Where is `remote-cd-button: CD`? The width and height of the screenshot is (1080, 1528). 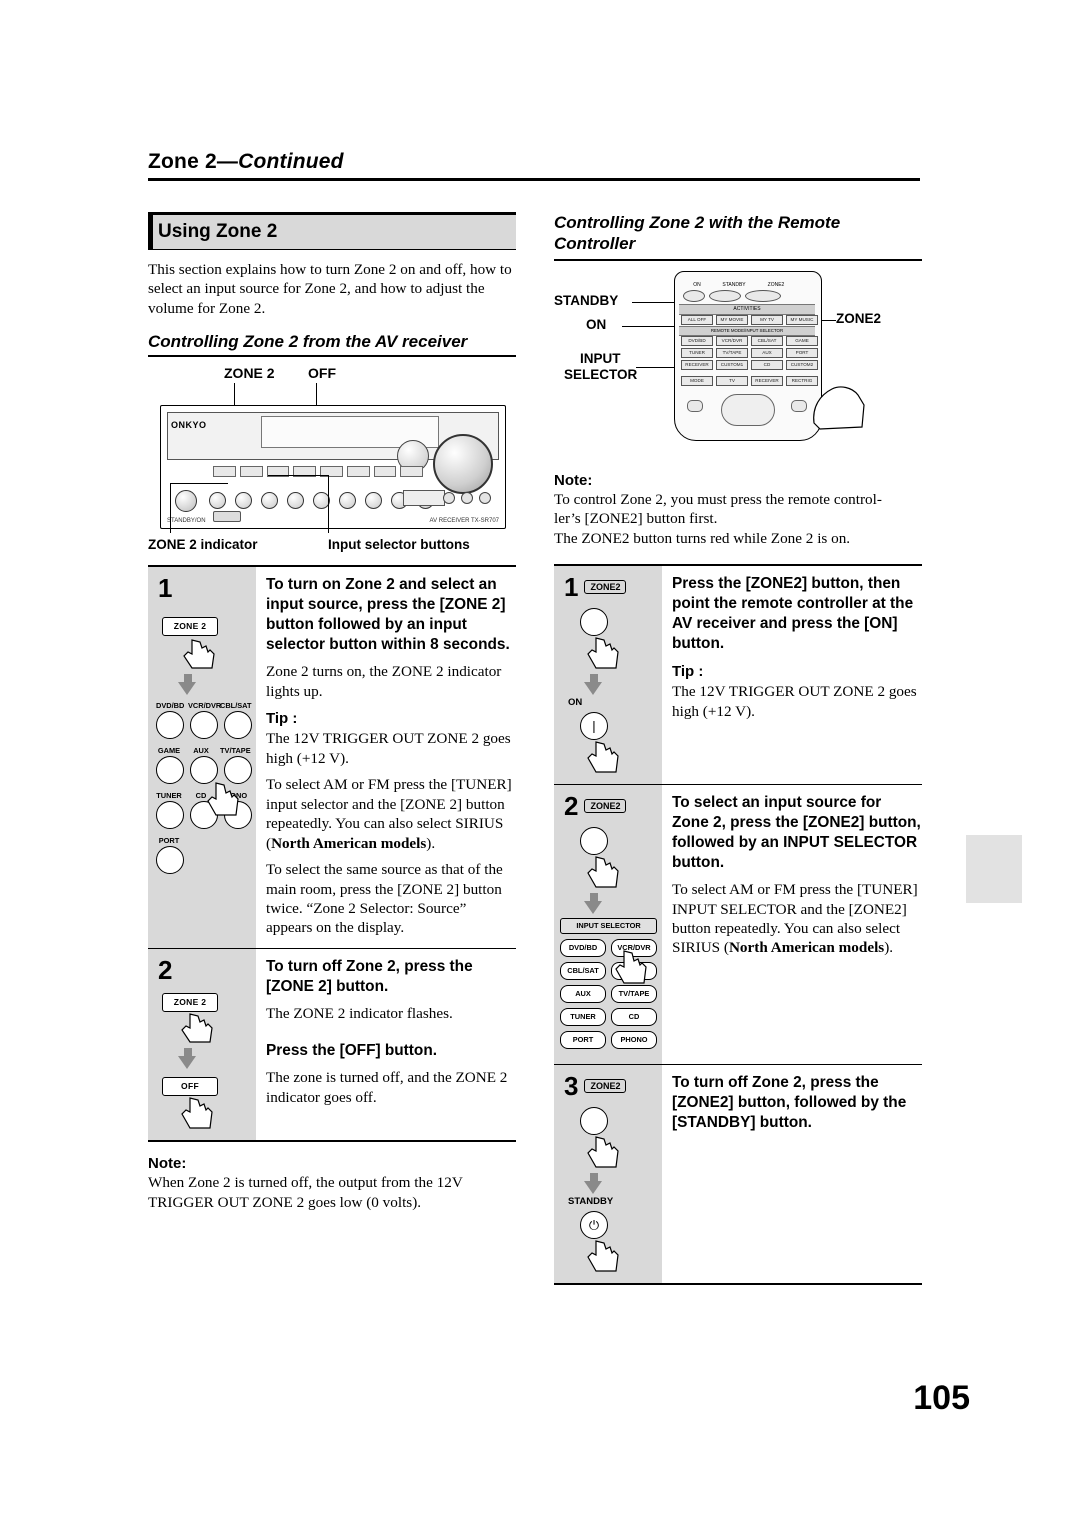 remote-cd-button: CD is located at coordinates (767, 364).